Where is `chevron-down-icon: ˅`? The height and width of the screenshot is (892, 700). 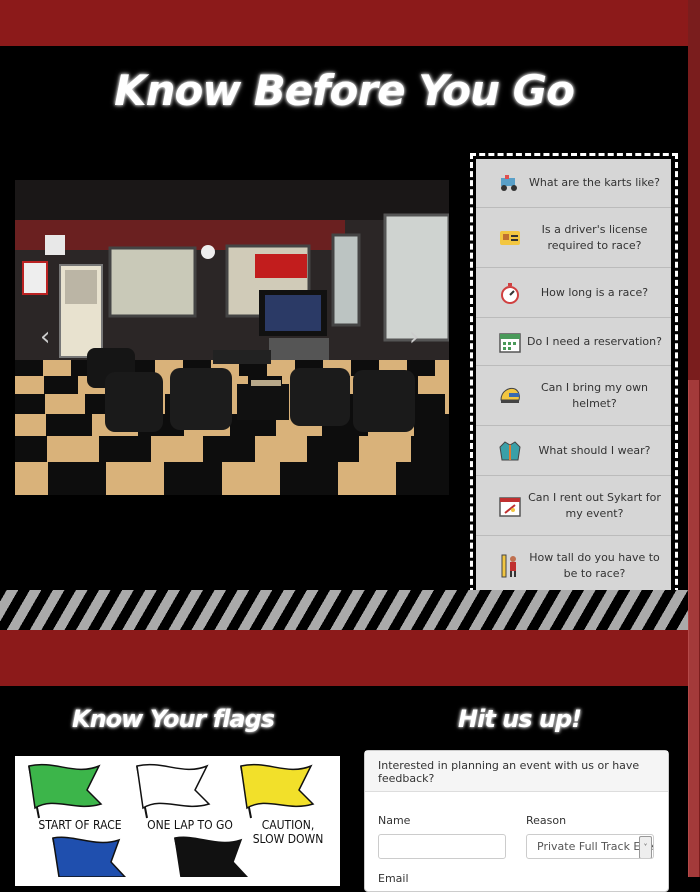
chevron-down-icon: ˅ is located at coordinates (645, 847).